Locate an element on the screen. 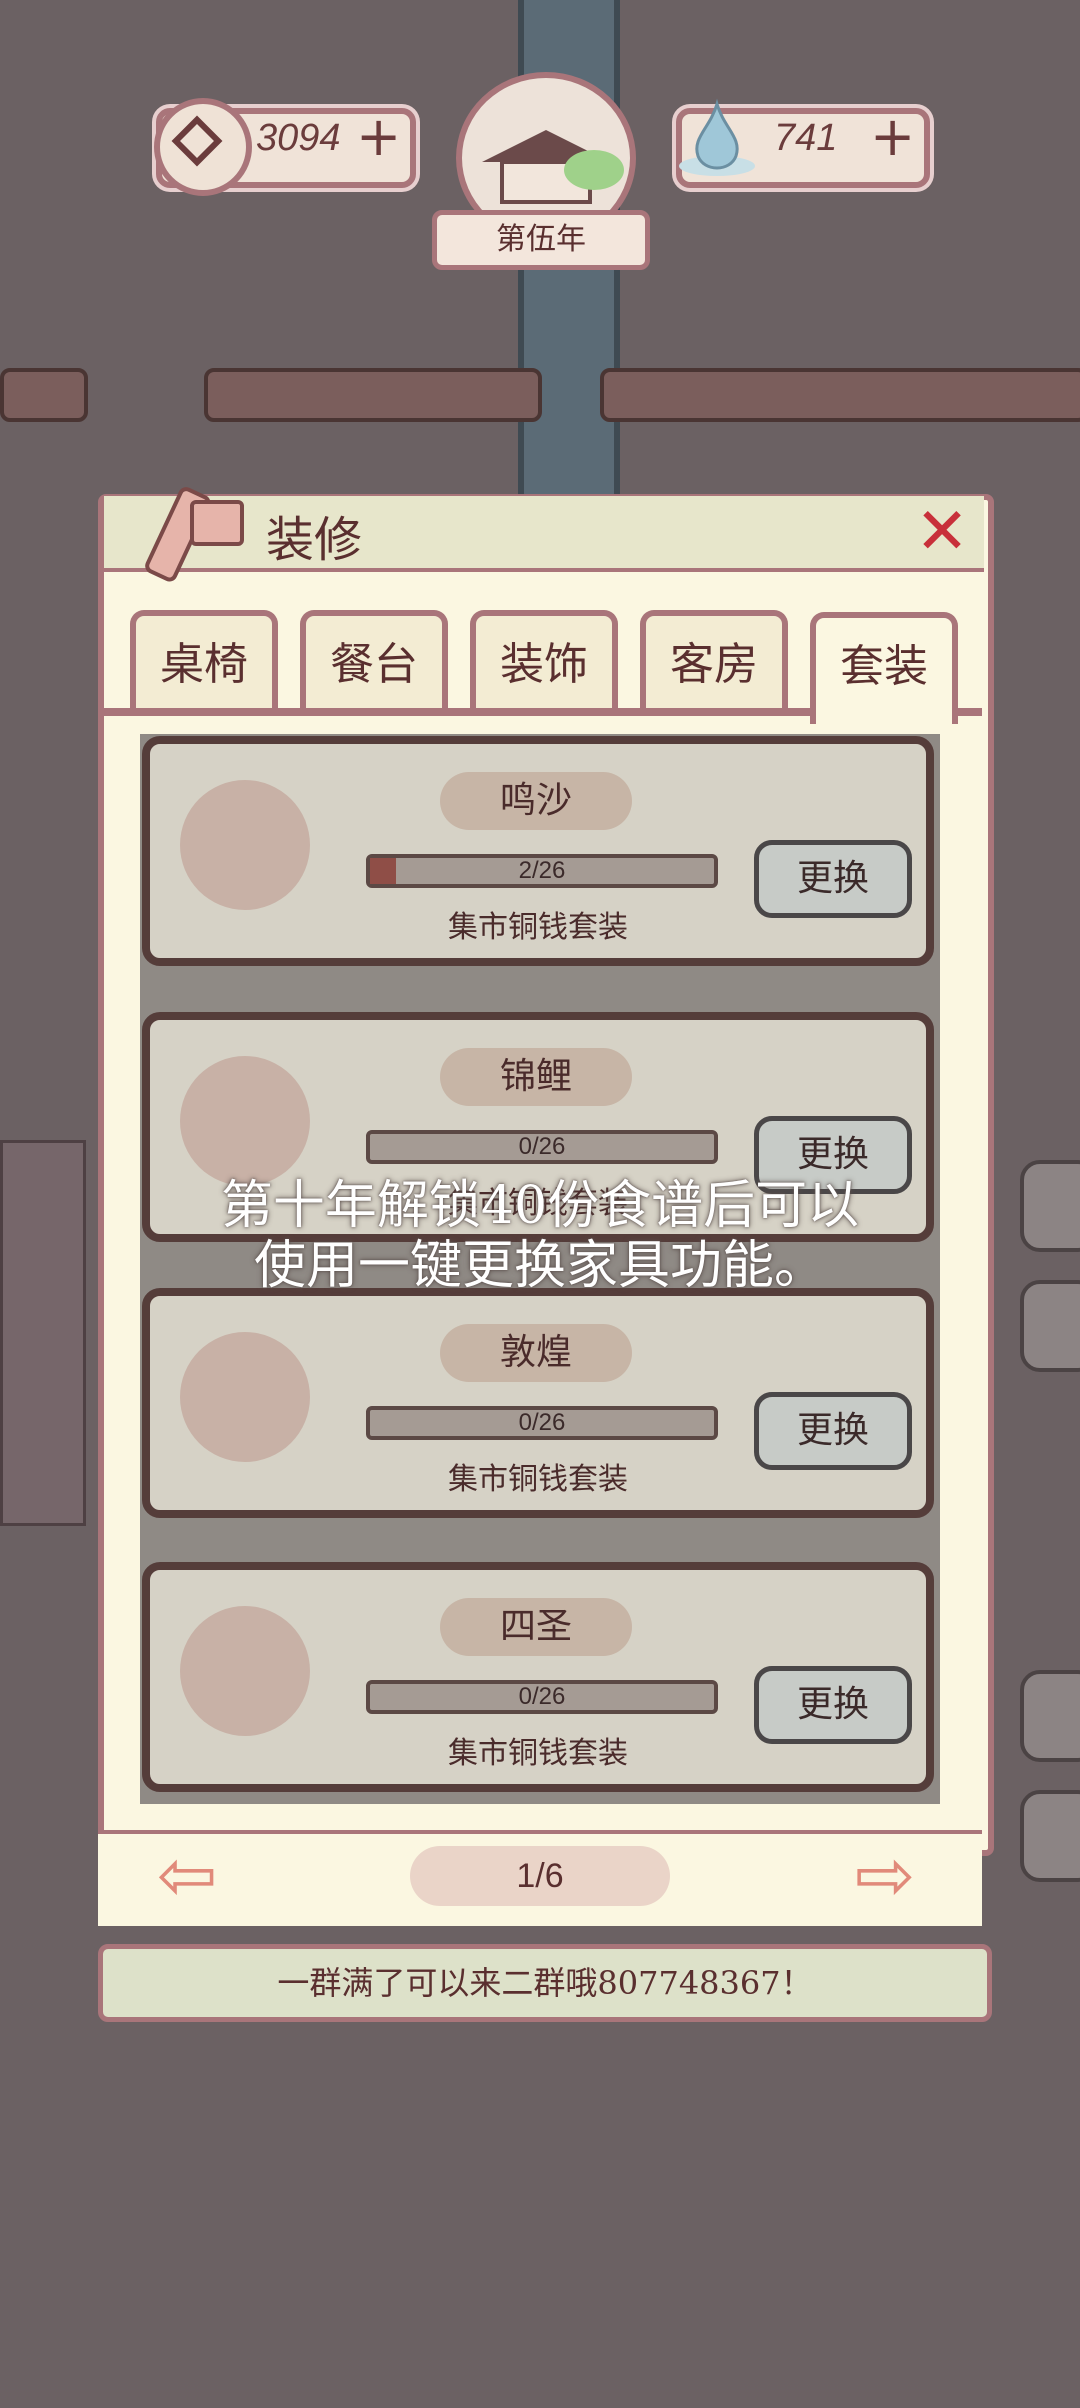 Image resolution: width=1080 pixels, height=2408 pixels. list-item: 四圣 0/26 集市铜钱套装 更换 is located at coordinates (538, 1677).